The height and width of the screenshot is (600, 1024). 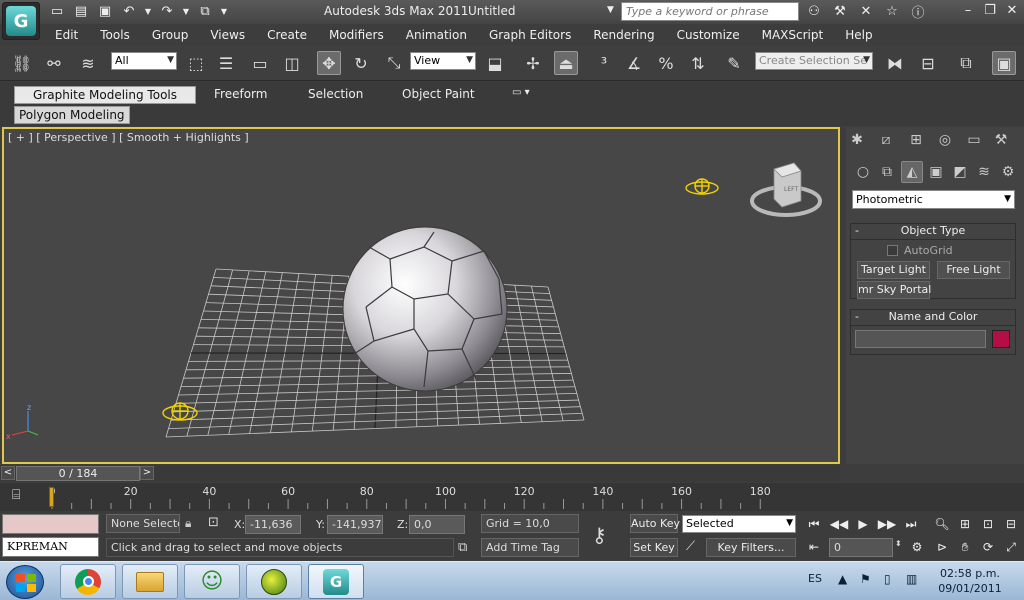 What do you see at coordinates (54, 63) in the screenshot?
I see `unlink-icon: ⚯` at bounding box center [54, 63].